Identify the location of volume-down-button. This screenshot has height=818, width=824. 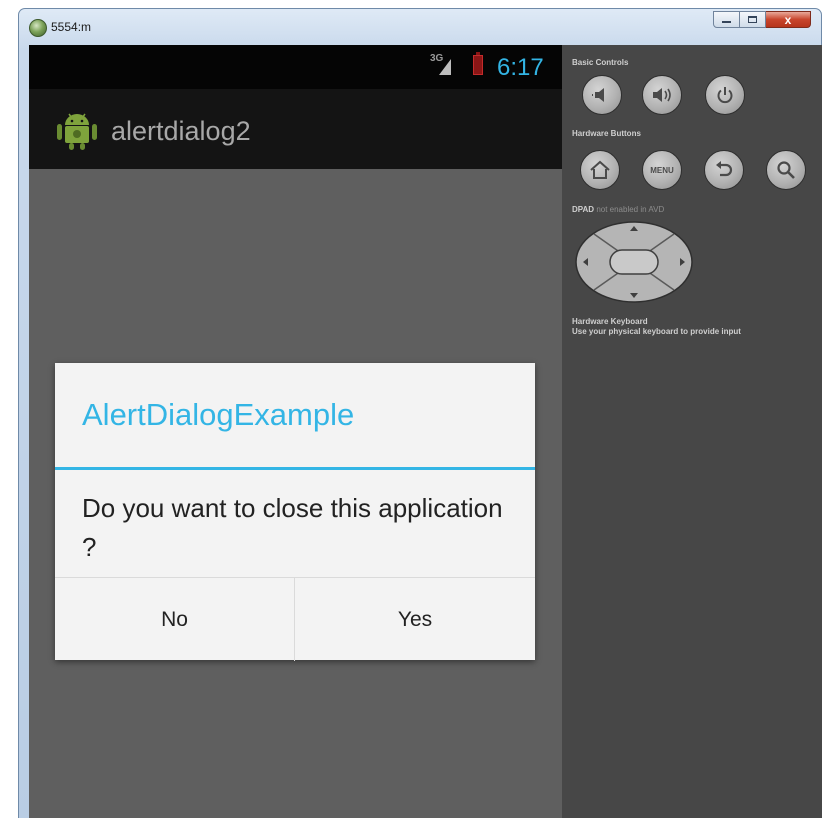
(602, 95).